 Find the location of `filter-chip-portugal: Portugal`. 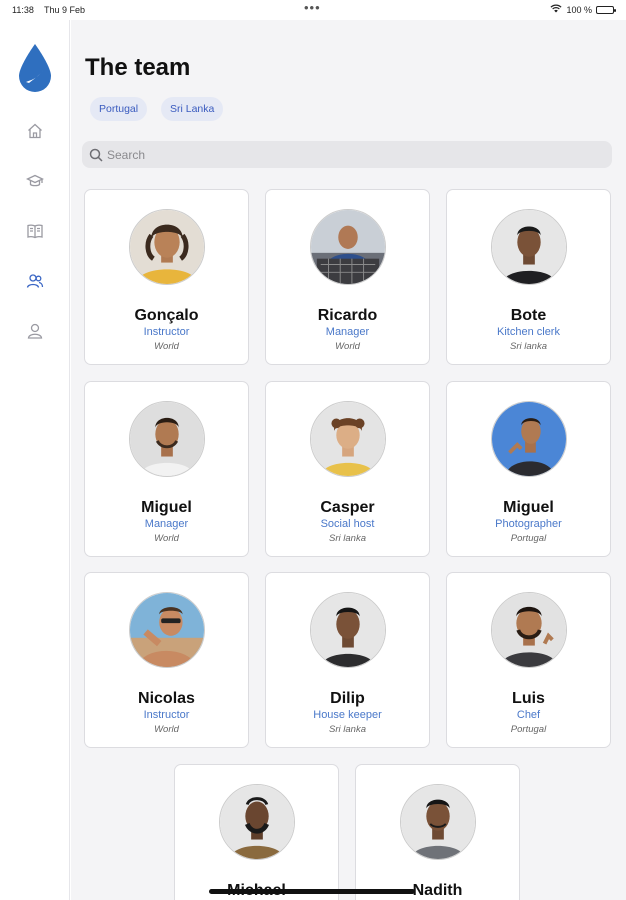

filter-chip-portugal: Portugal is located at coordinates (119, 109).